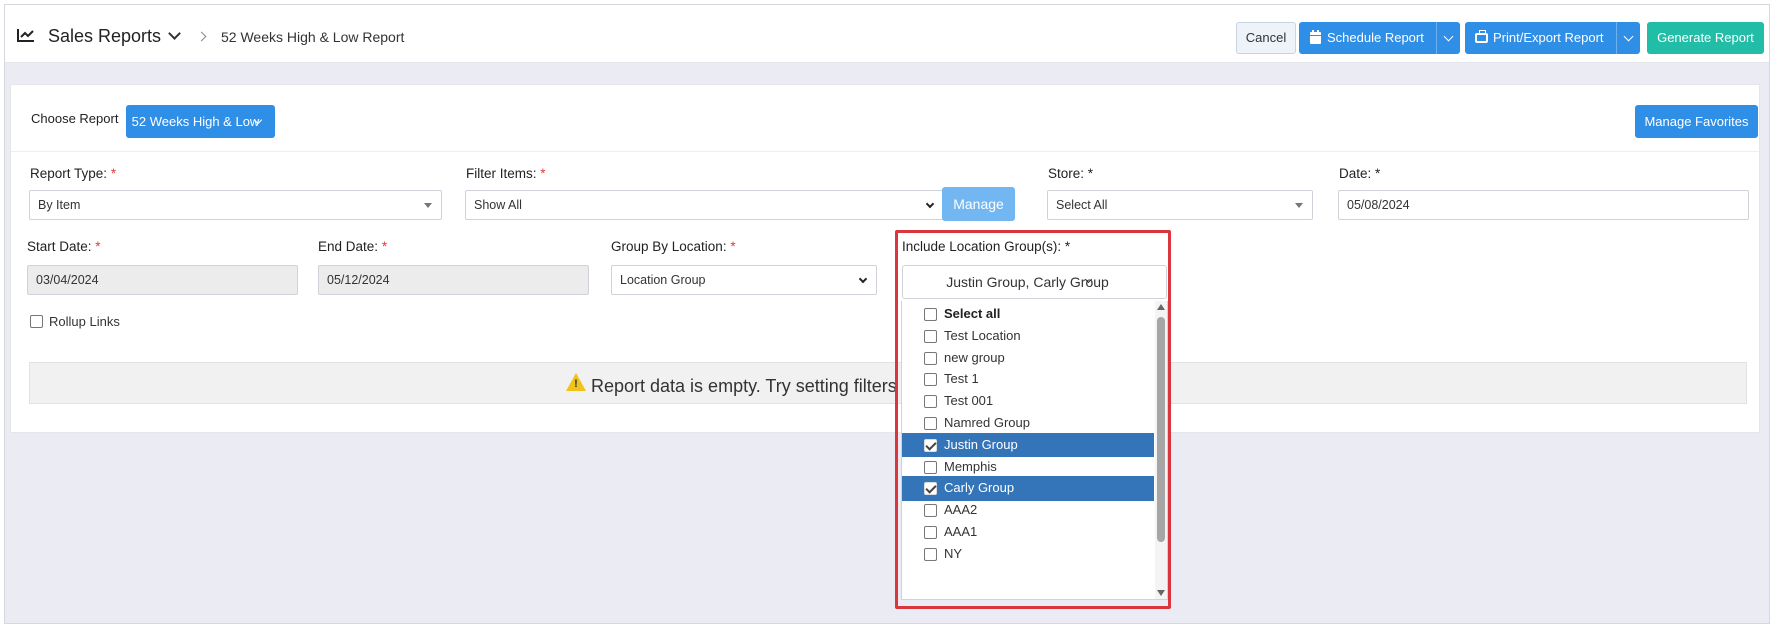 The width and height of the screenshot is (1776, 627). Describe the element at coordinates (1548, 37) in the screenshot. I see `print-export-label: Print/Export Report` at that location.